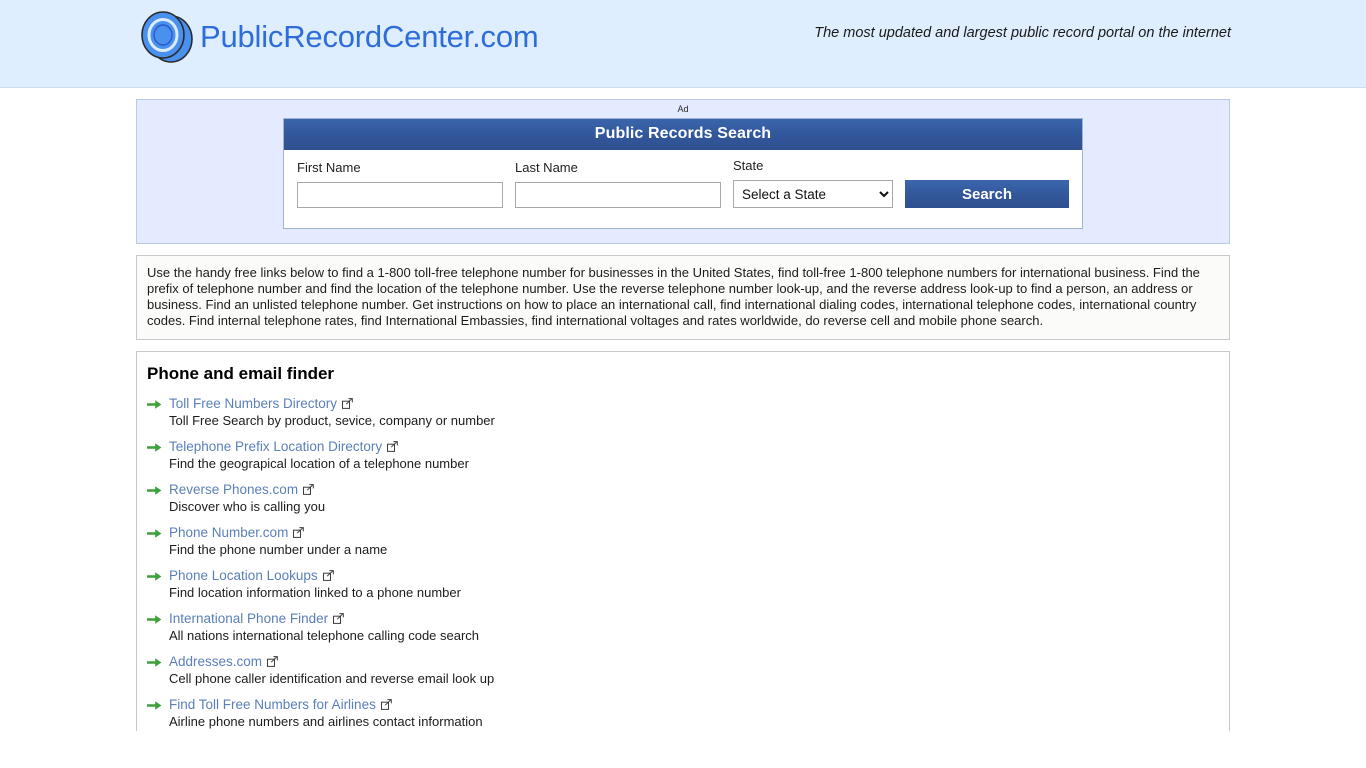  What do you see at coordinates (683, 134) in the screenshot?
I see `search-widget-title: Public Records Search` at bounding box center [683, 134].